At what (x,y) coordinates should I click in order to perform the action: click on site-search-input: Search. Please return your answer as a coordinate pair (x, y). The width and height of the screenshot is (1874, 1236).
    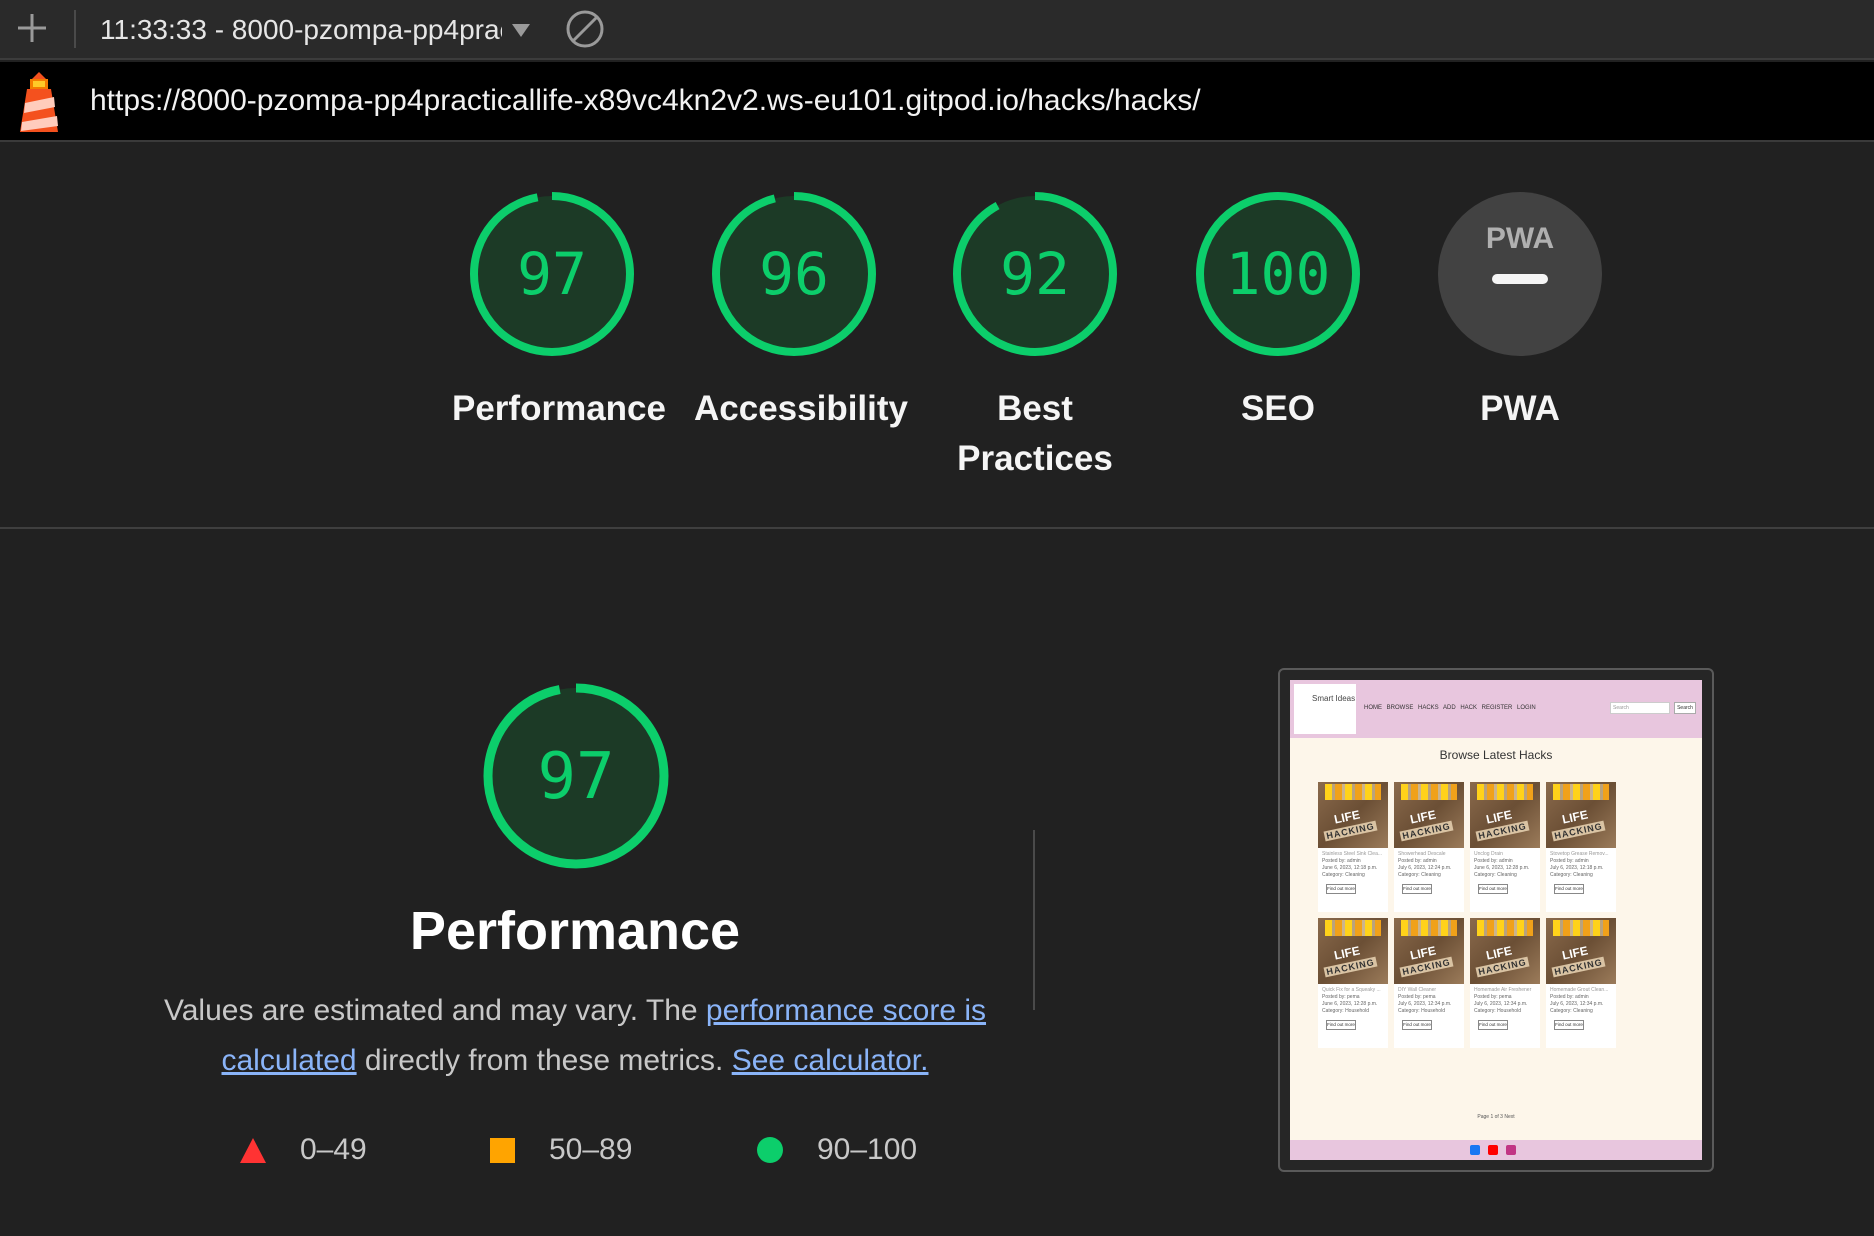
    Looking at the image, I should click on (1640, 708).